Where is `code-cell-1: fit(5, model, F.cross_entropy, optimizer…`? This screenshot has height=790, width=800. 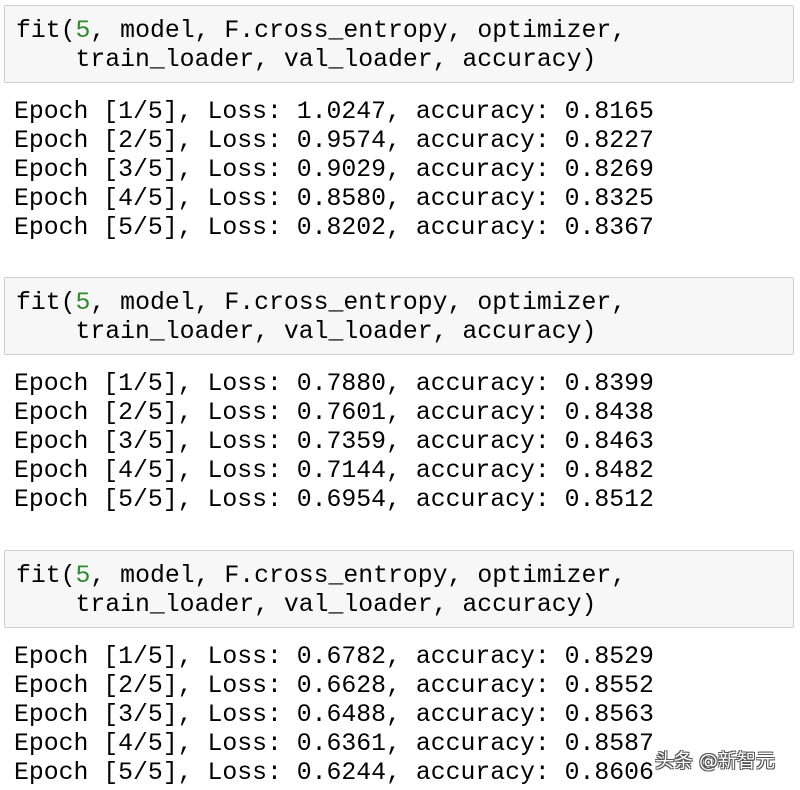
code-cell-1: fit(5, model, F.cross_entropy, optimizer… is located at coordinates (399, 44).